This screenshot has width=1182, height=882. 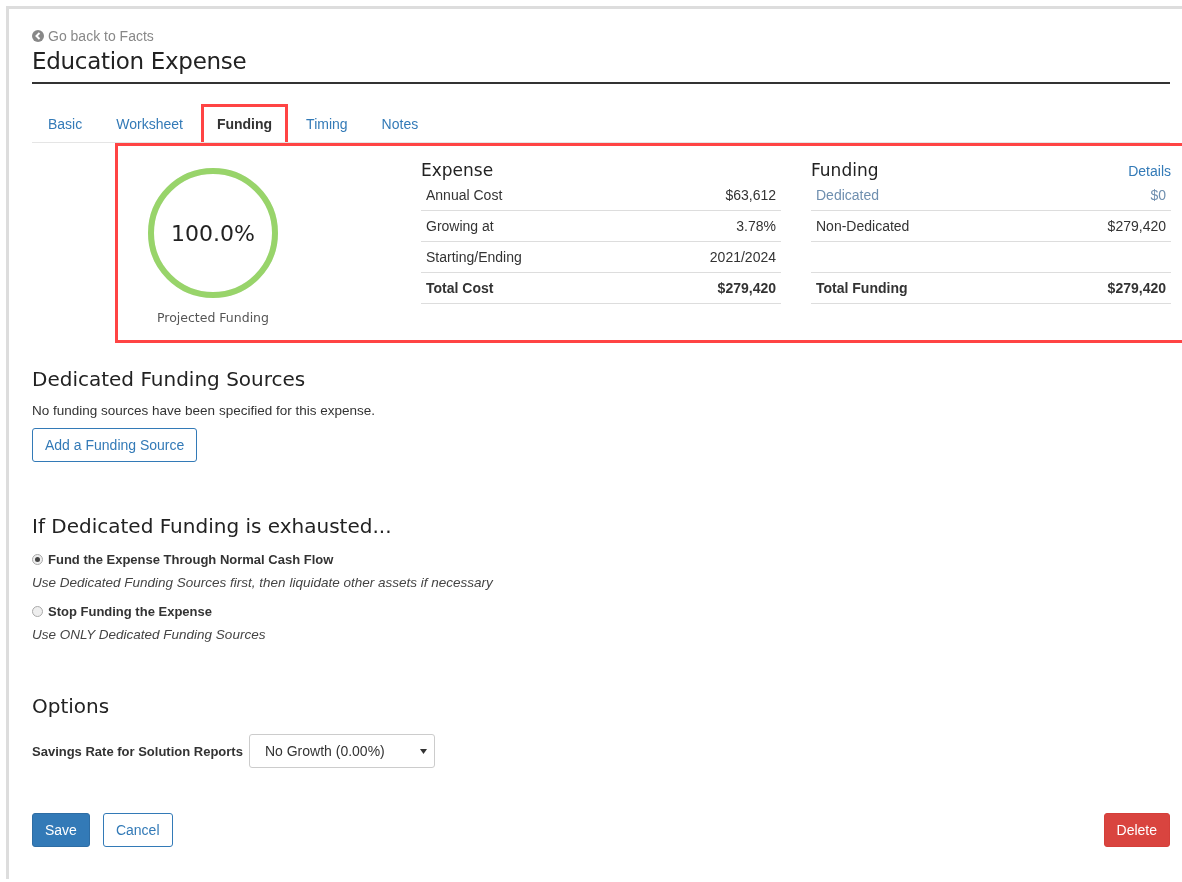 What do you see at coordinates (460, 226) in the screenshot?
I see `row-label: Growing at` at bounding box center [460, 226].